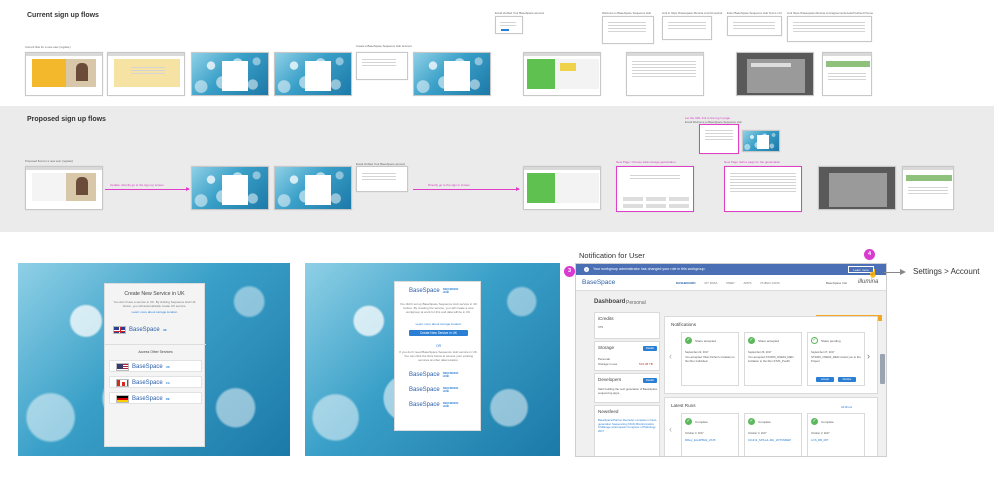  I want to click on nav-apps: APPS, so click(748, 283).